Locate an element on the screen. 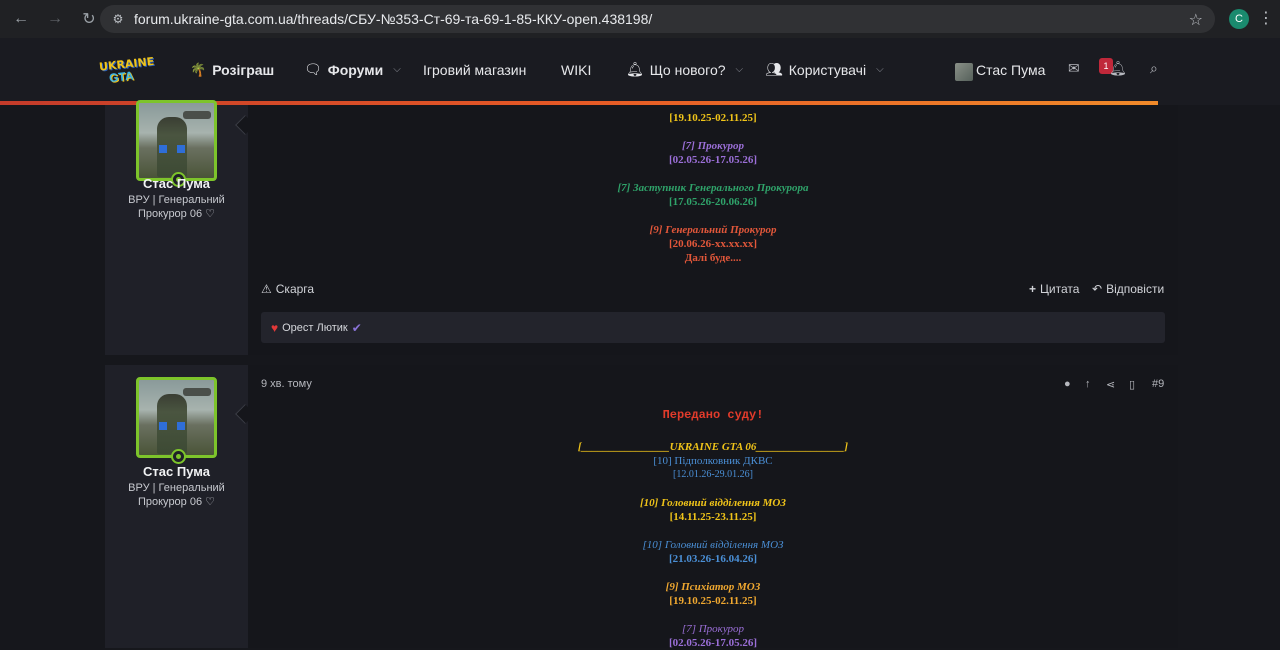  site-logo: UKRAINE GTA is located at coordinates (126, 71).